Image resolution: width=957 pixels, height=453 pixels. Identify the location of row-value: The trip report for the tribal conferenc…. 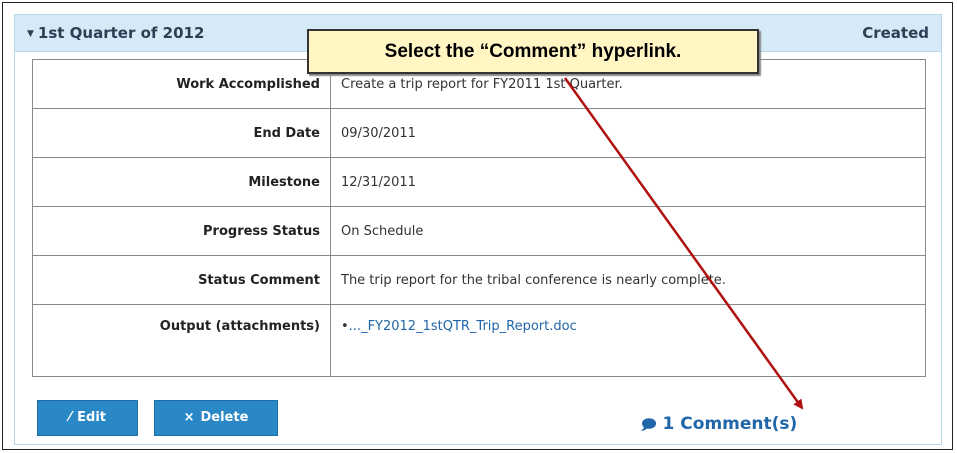
(628, 280).